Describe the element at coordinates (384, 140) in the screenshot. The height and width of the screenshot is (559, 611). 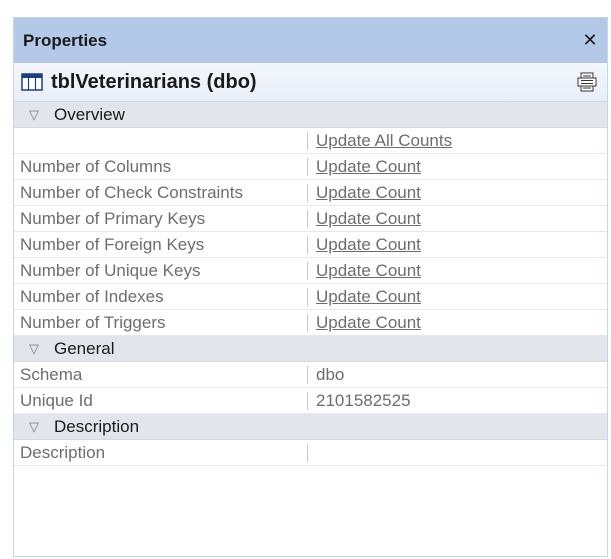
I see `update-all-counts-link: Update All Counts` at that location.